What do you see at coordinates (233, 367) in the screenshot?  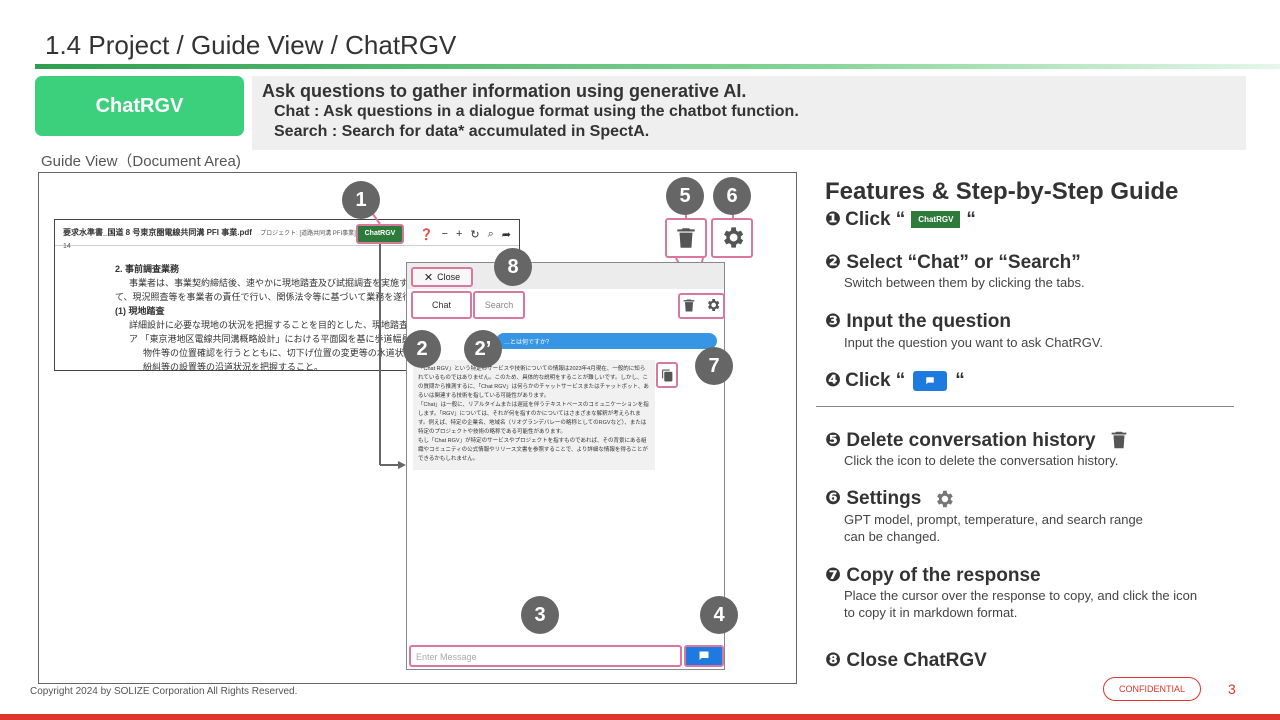 I see `document-line: 紛糾等の設置等の沿道状況を把握すること。` at bounding box center [233, 367].